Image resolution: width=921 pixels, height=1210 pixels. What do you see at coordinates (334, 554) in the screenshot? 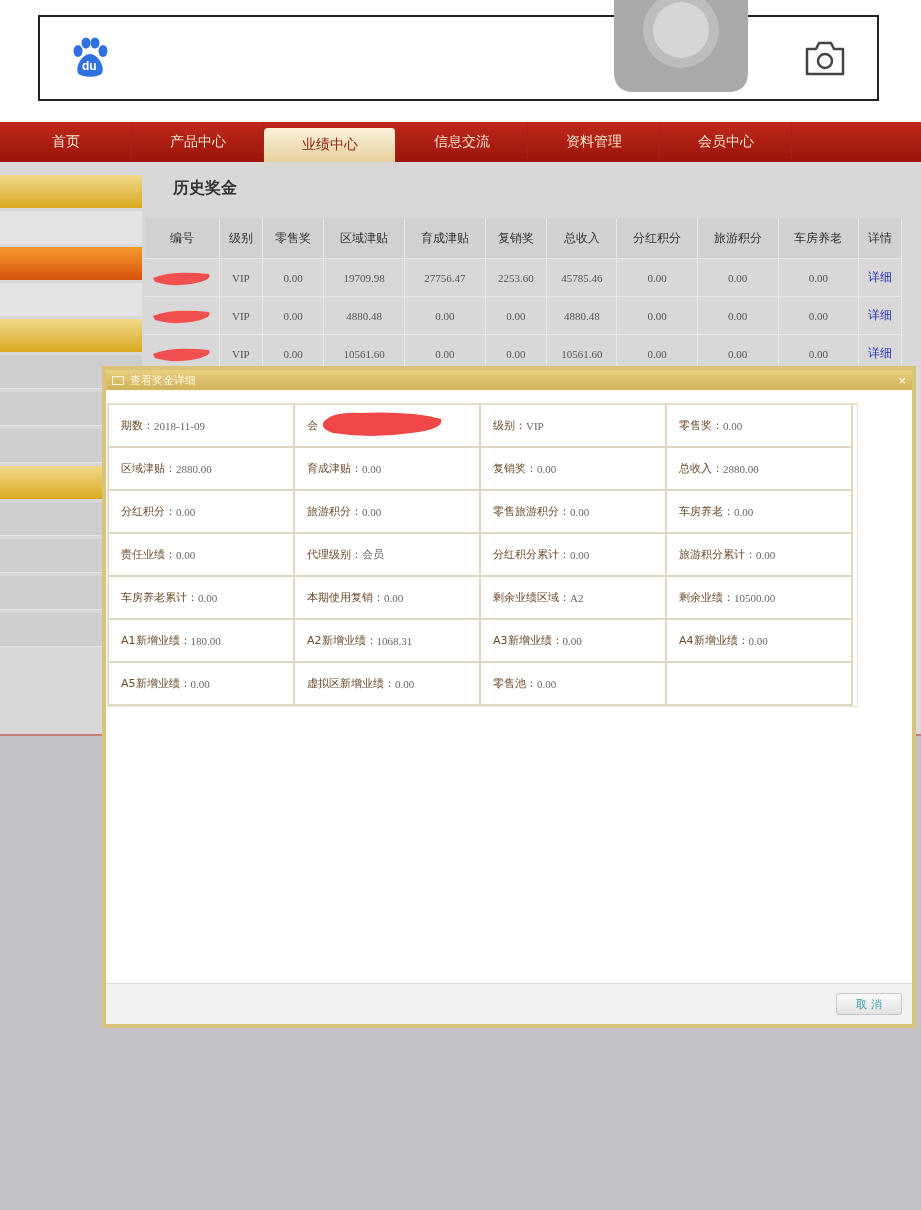
I see `field-label: 代理级别：` at bounding box center [334, 554].